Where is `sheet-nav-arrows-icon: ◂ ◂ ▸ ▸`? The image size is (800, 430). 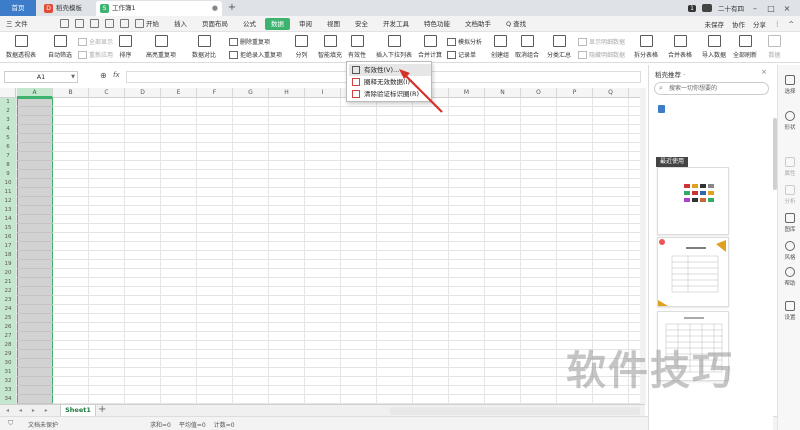 sheet-nav-arrows-icon: ◂ ◂ ▸ ▸ is located at coordinates (29, 410).